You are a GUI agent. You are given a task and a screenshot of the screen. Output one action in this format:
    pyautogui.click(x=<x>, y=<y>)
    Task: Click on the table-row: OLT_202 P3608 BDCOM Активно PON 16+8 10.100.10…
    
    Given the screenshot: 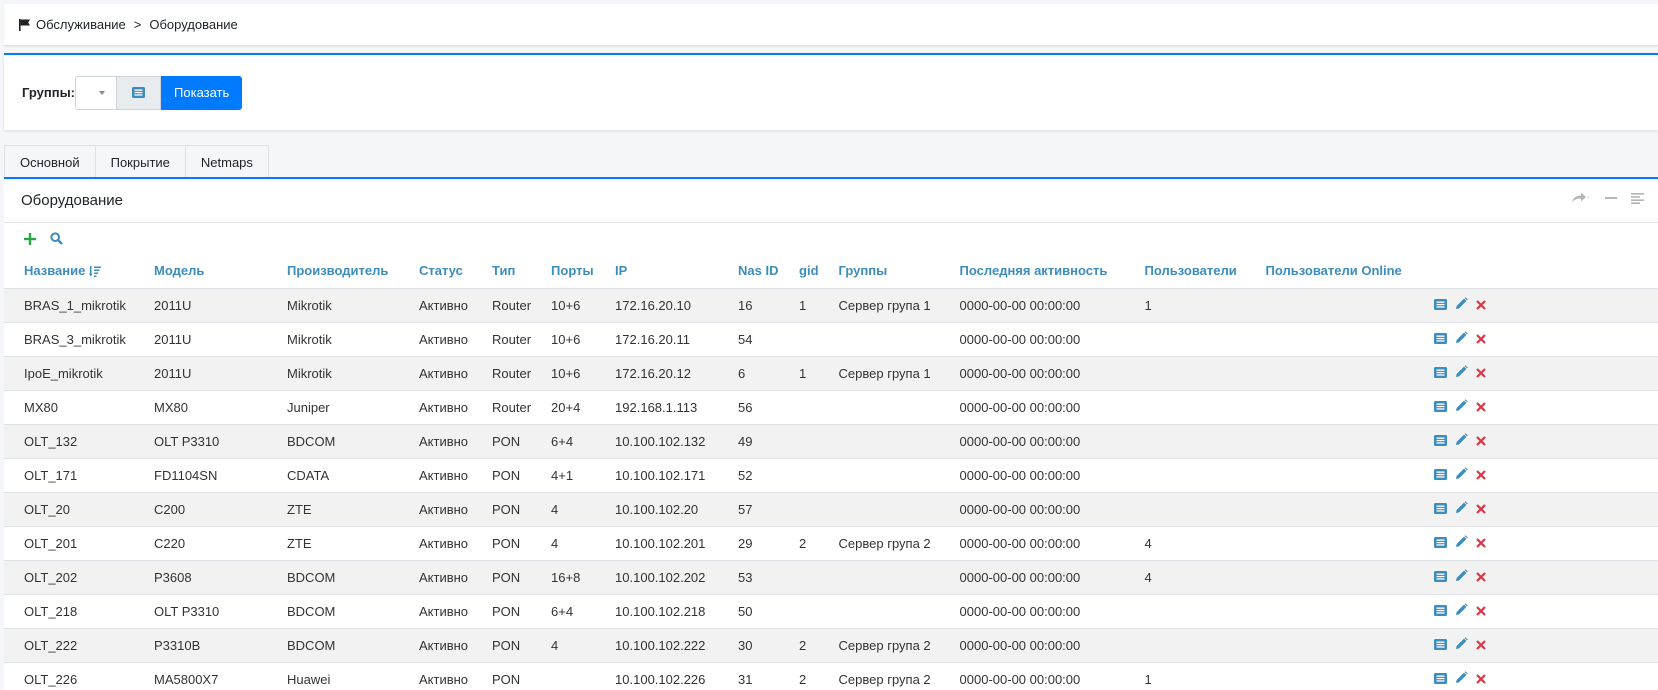 What is the action you would take?
    pyautogui.click(x=831, y=576)
    